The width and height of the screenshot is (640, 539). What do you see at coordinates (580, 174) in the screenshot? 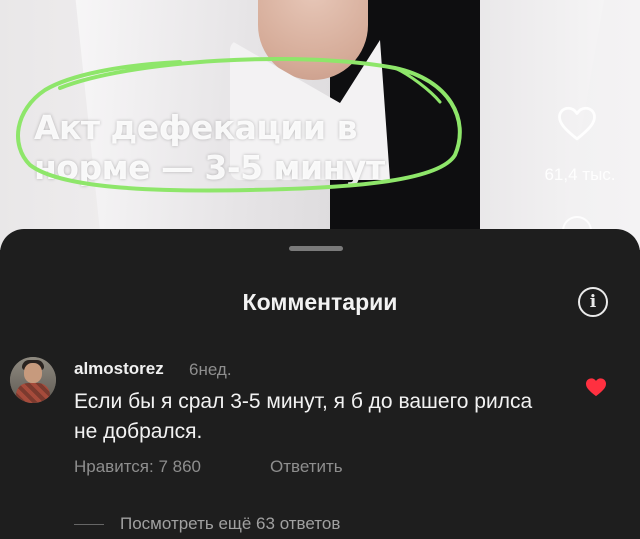
I see `like-count: 61,4 тыс.` at bounding box center [580, 174].